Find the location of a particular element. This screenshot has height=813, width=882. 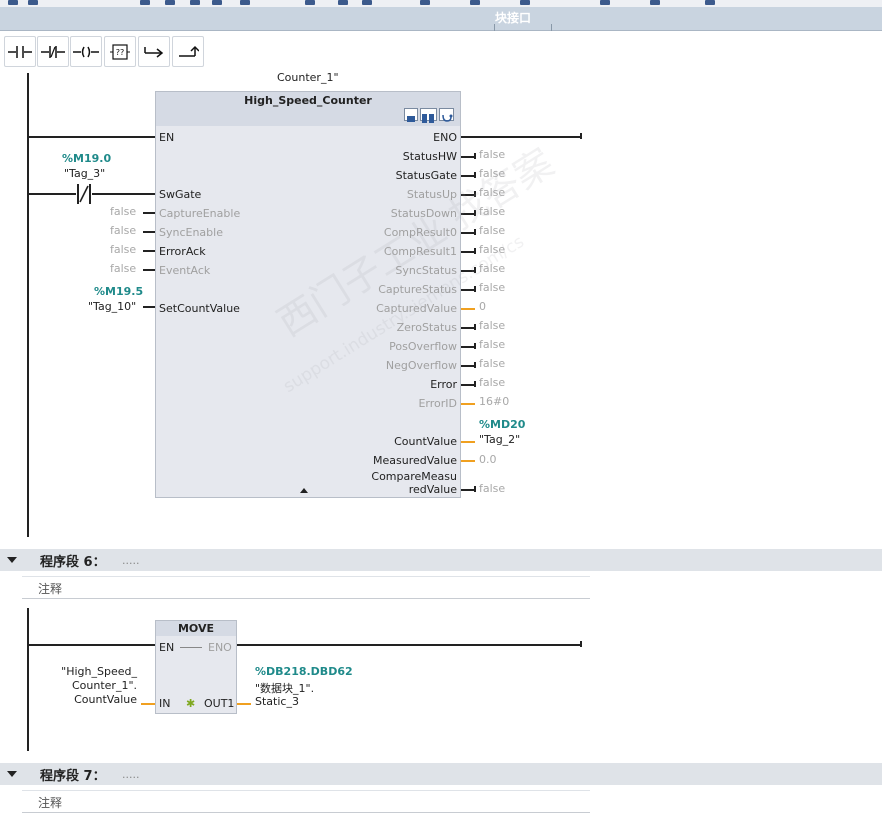

output-value-capturedvalue: 0 is located at coordinates (482, 306).